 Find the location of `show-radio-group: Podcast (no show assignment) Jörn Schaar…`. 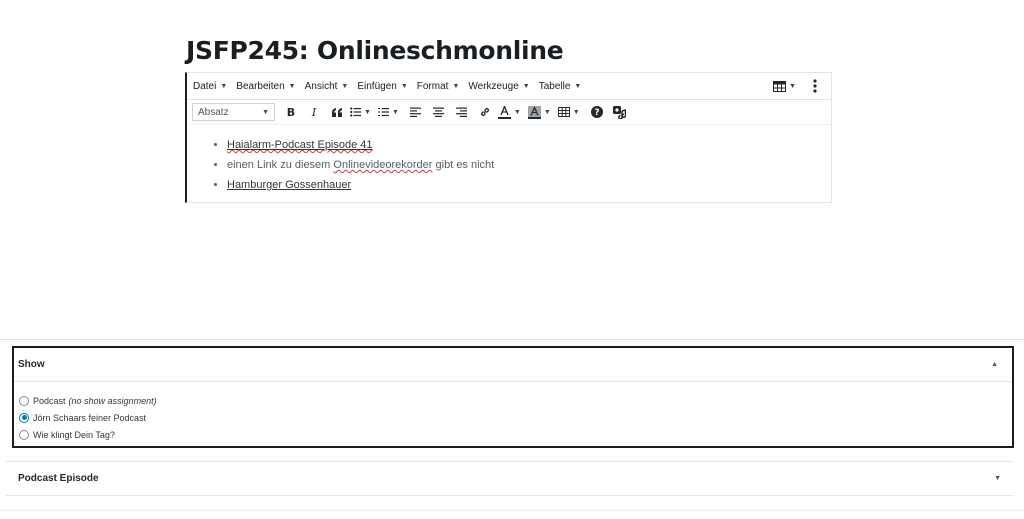

show-radio-group: Podcast (no show assignment) Jörn Schaar… is located at coordinates (513, 412).